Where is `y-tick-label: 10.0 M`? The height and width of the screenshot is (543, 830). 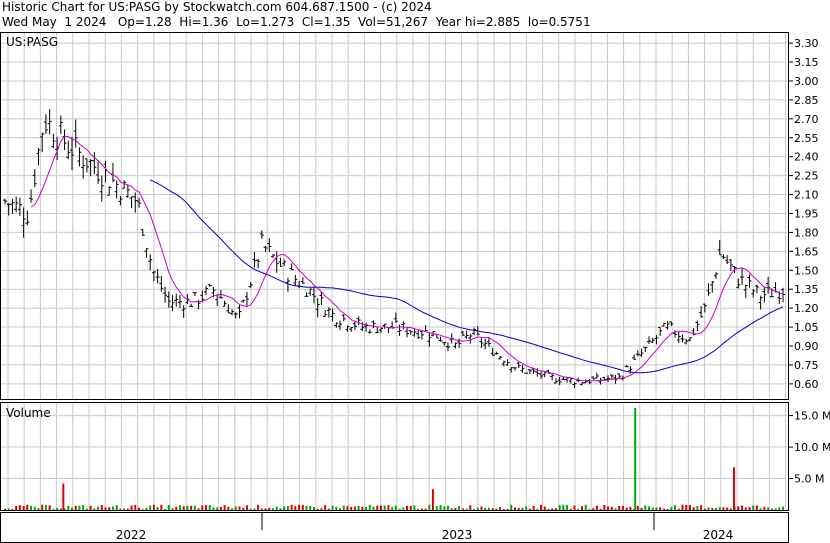
y-tick-label: 10.0 M is located at coordinates (812, 447).